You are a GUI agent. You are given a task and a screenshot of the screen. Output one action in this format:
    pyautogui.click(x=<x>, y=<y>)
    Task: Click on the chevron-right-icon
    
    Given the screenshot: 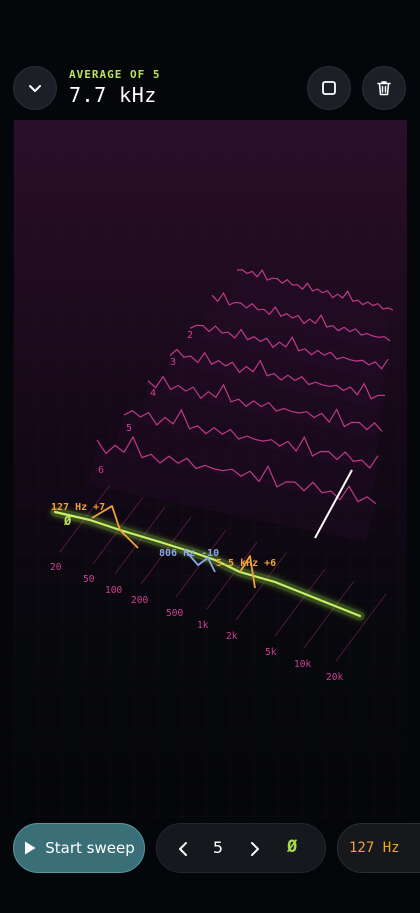 What is the action you would take?
    pyautogui.click(x=255, y=849)
    